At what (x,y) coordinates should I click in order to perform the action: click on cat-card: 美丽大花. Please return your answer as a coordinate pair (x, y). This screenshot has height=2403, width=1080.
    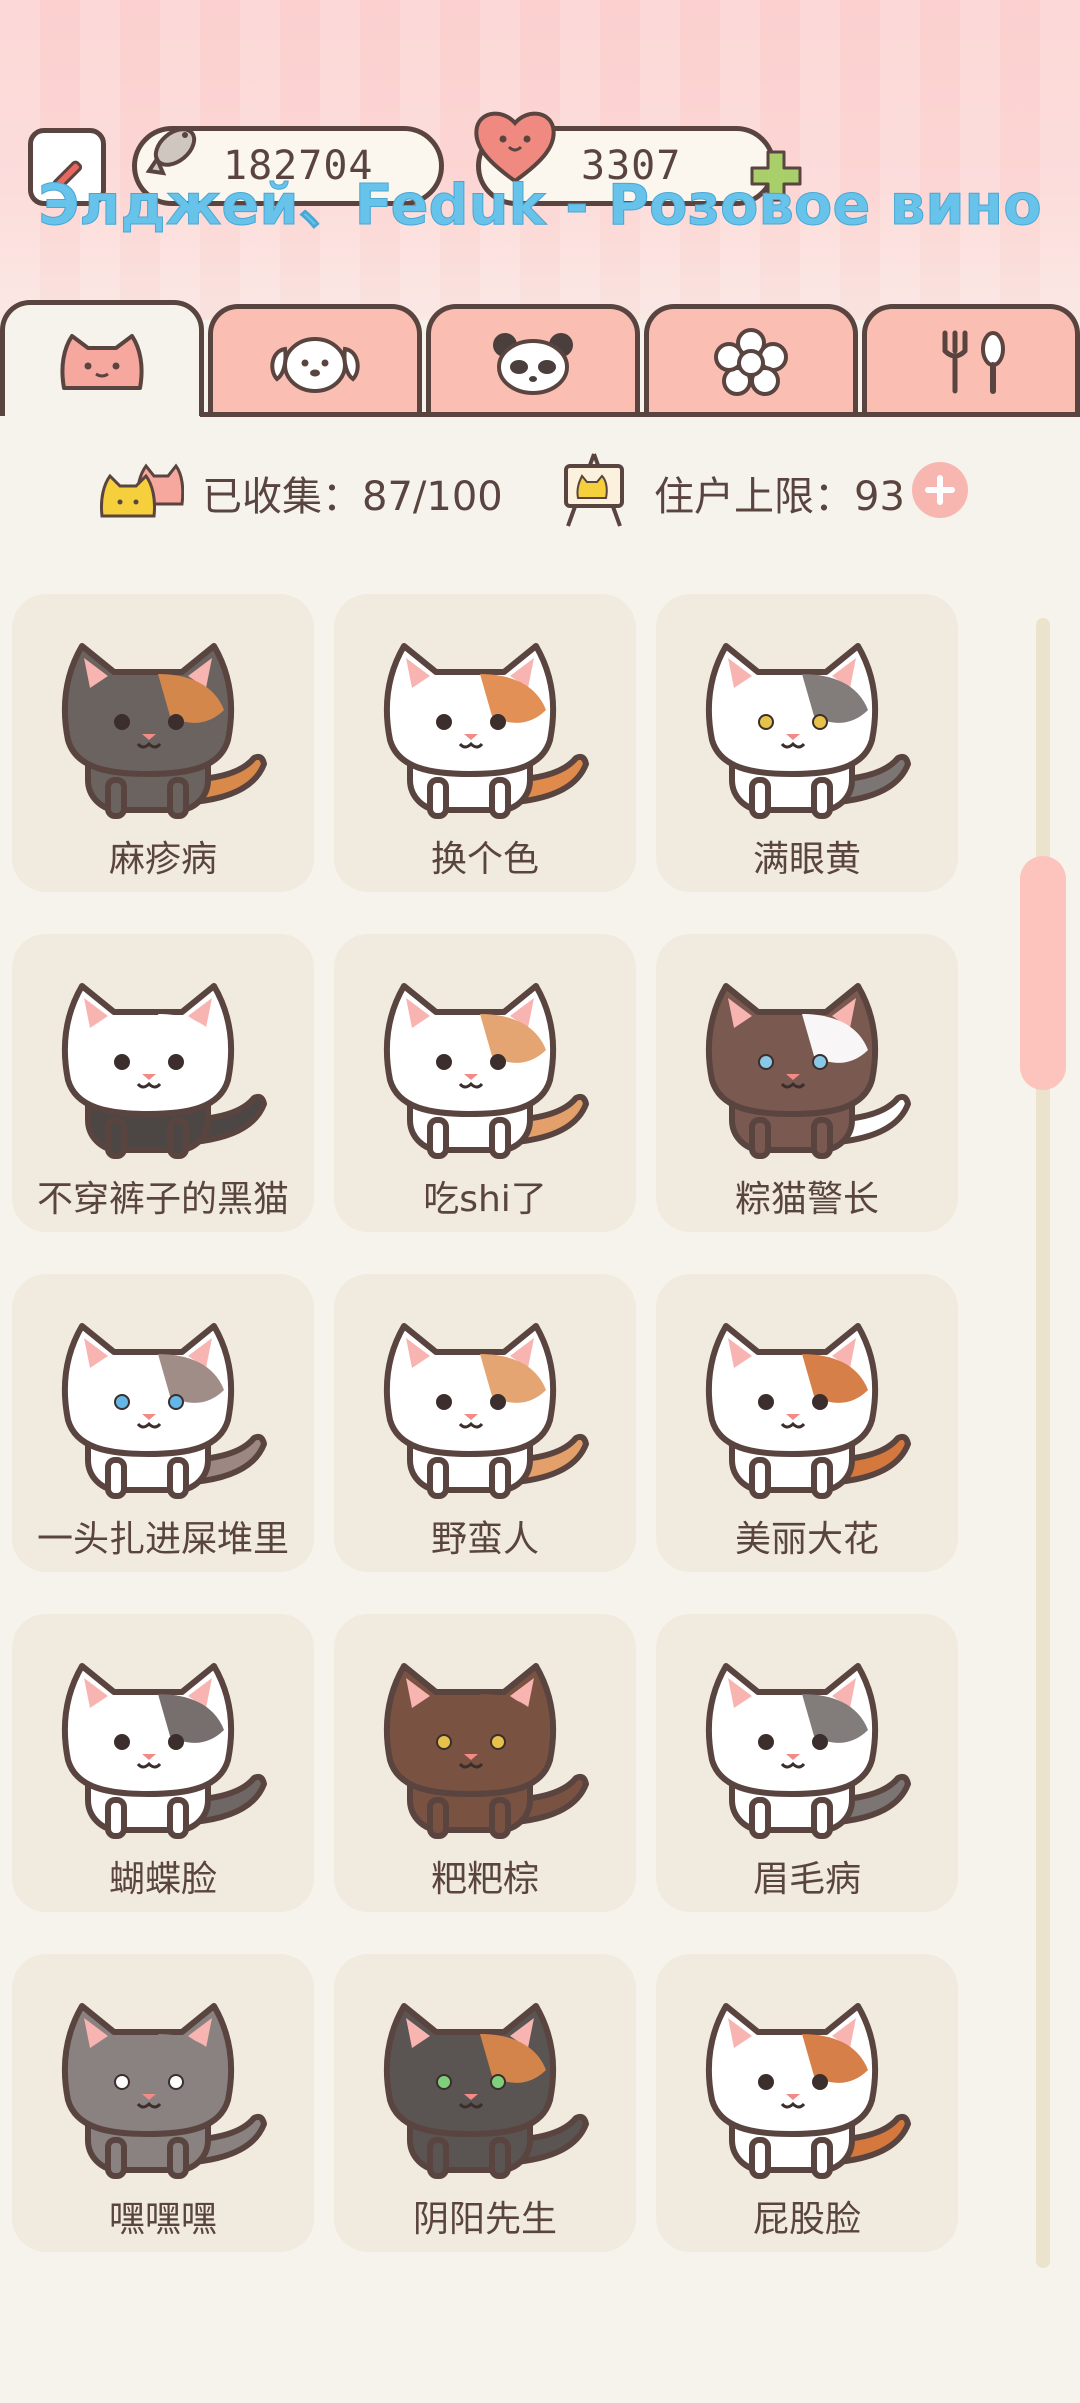
    Looking at the image, I should click on (807, 1423).